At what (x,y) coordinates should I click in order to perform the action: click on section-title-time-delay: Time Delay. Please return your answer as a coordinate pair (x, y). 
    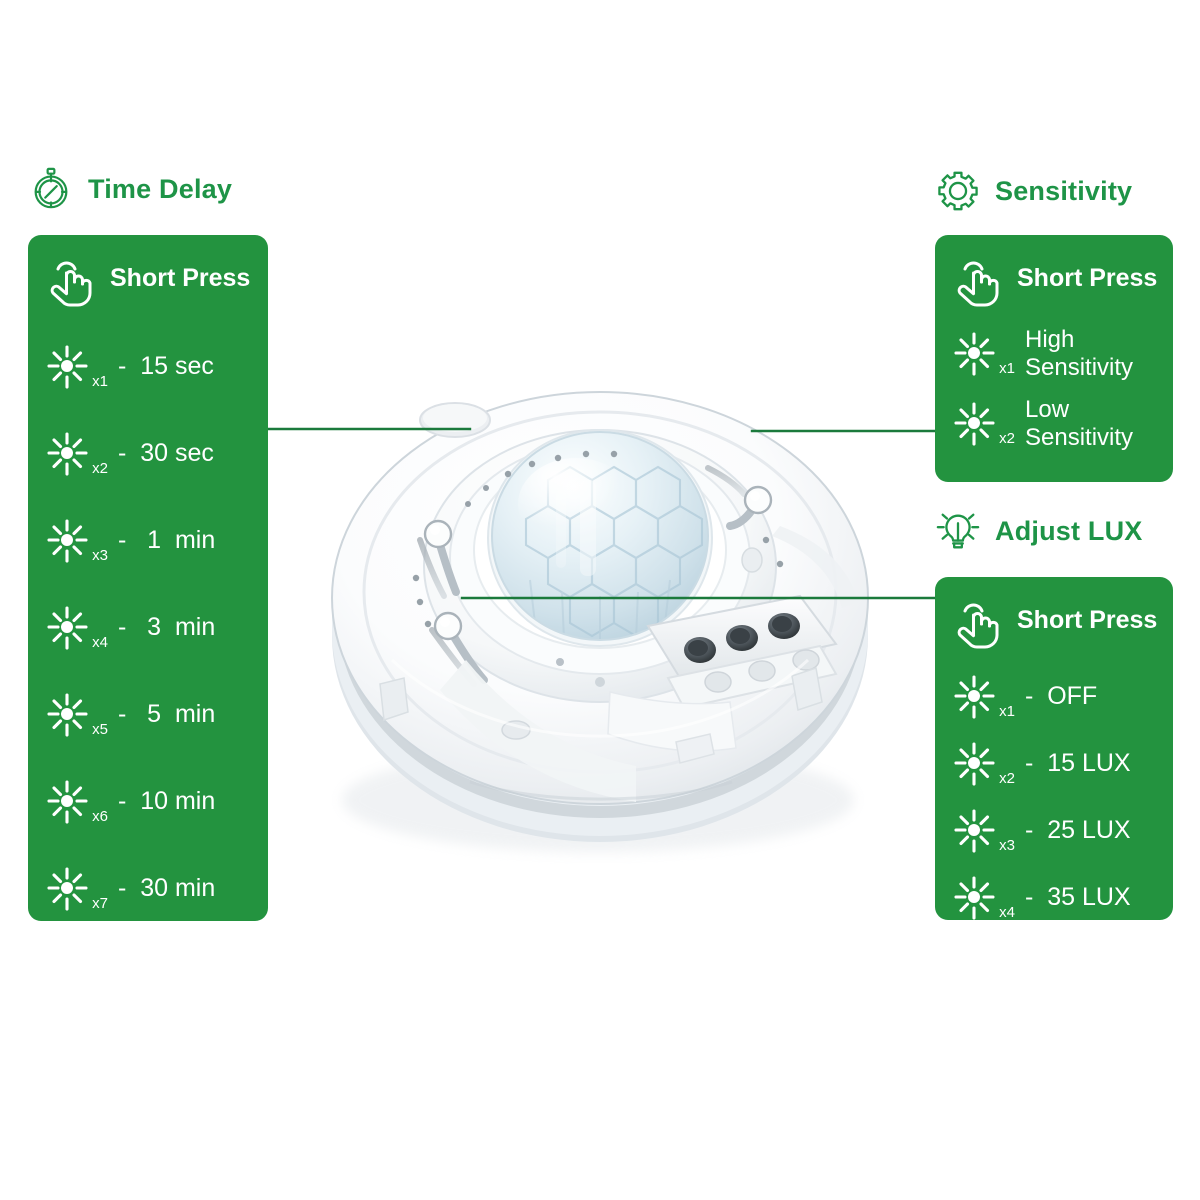
    Looking at the image, I should click on (160, 188).